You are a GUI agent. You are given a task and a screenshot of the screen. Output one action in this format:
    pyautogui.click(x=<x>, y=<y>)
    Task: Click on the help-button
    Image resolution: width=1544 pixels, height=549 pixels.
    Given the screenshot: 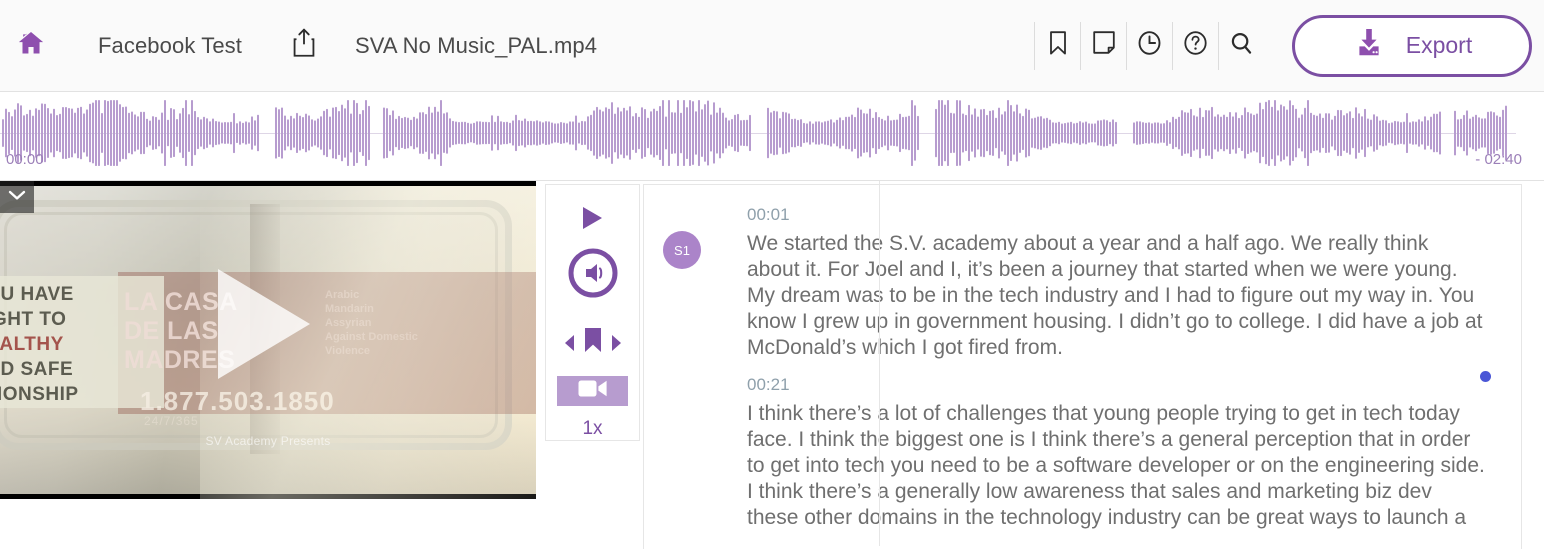 What is the action you would take?
    pyautogui.click(x=1195, y=45)
    